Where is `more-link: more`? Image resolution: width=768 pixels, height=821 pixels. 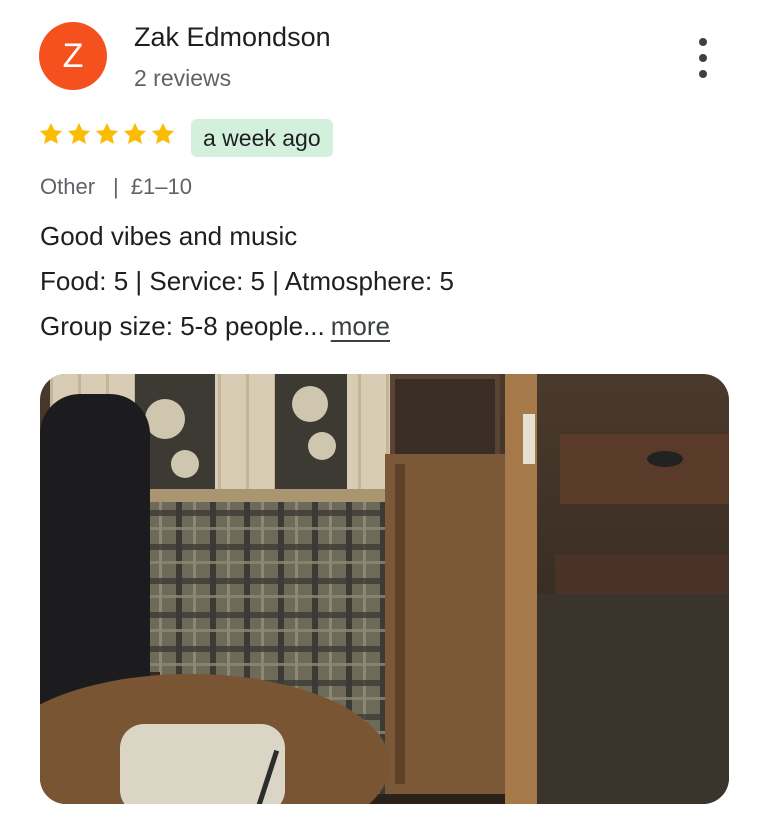 more-link: more is located at coordinates (360, 326).